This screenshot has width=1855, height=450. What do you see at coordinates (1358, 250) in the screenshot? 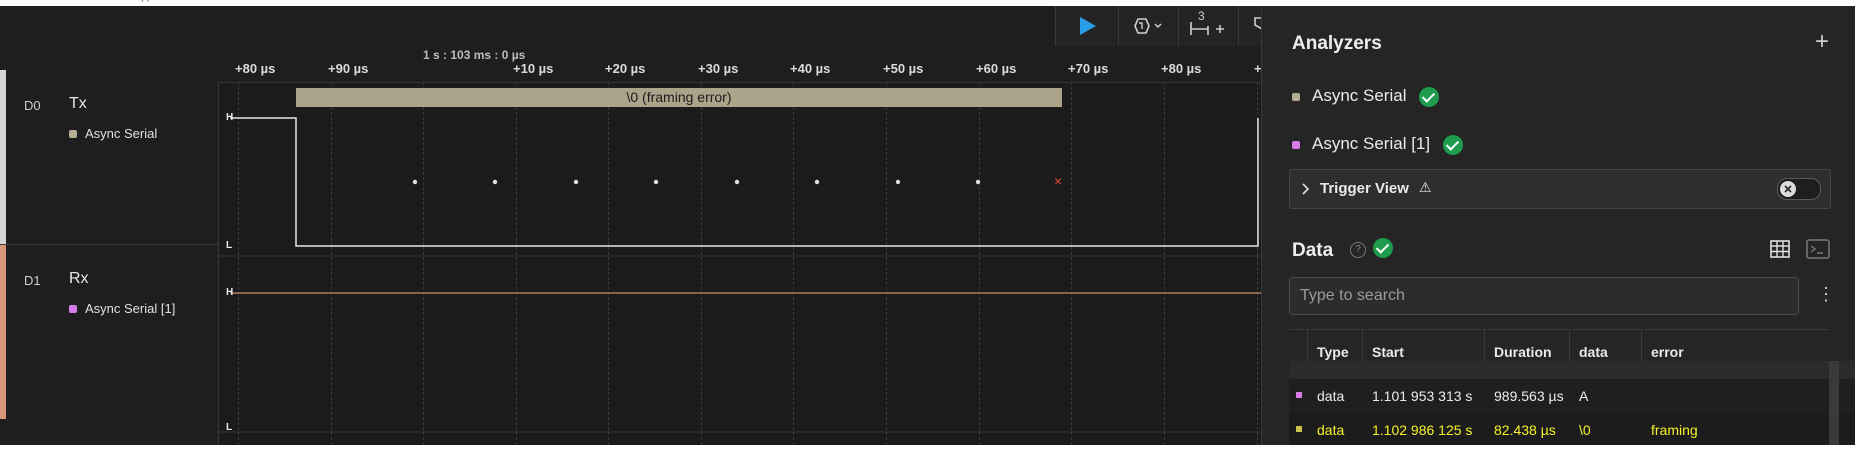
I see `help-icon: ?` at bounding box center [1358, 250].